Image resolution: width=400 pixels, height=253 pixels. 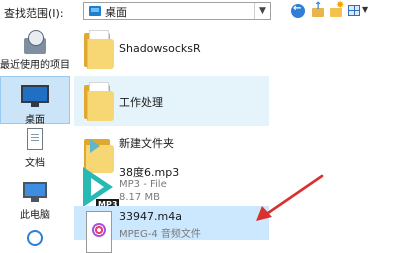 What do you see at coordinates (337, 9) in the screenshot?
I see `new-folder-button: ✸` at bounding box center [337, 9].